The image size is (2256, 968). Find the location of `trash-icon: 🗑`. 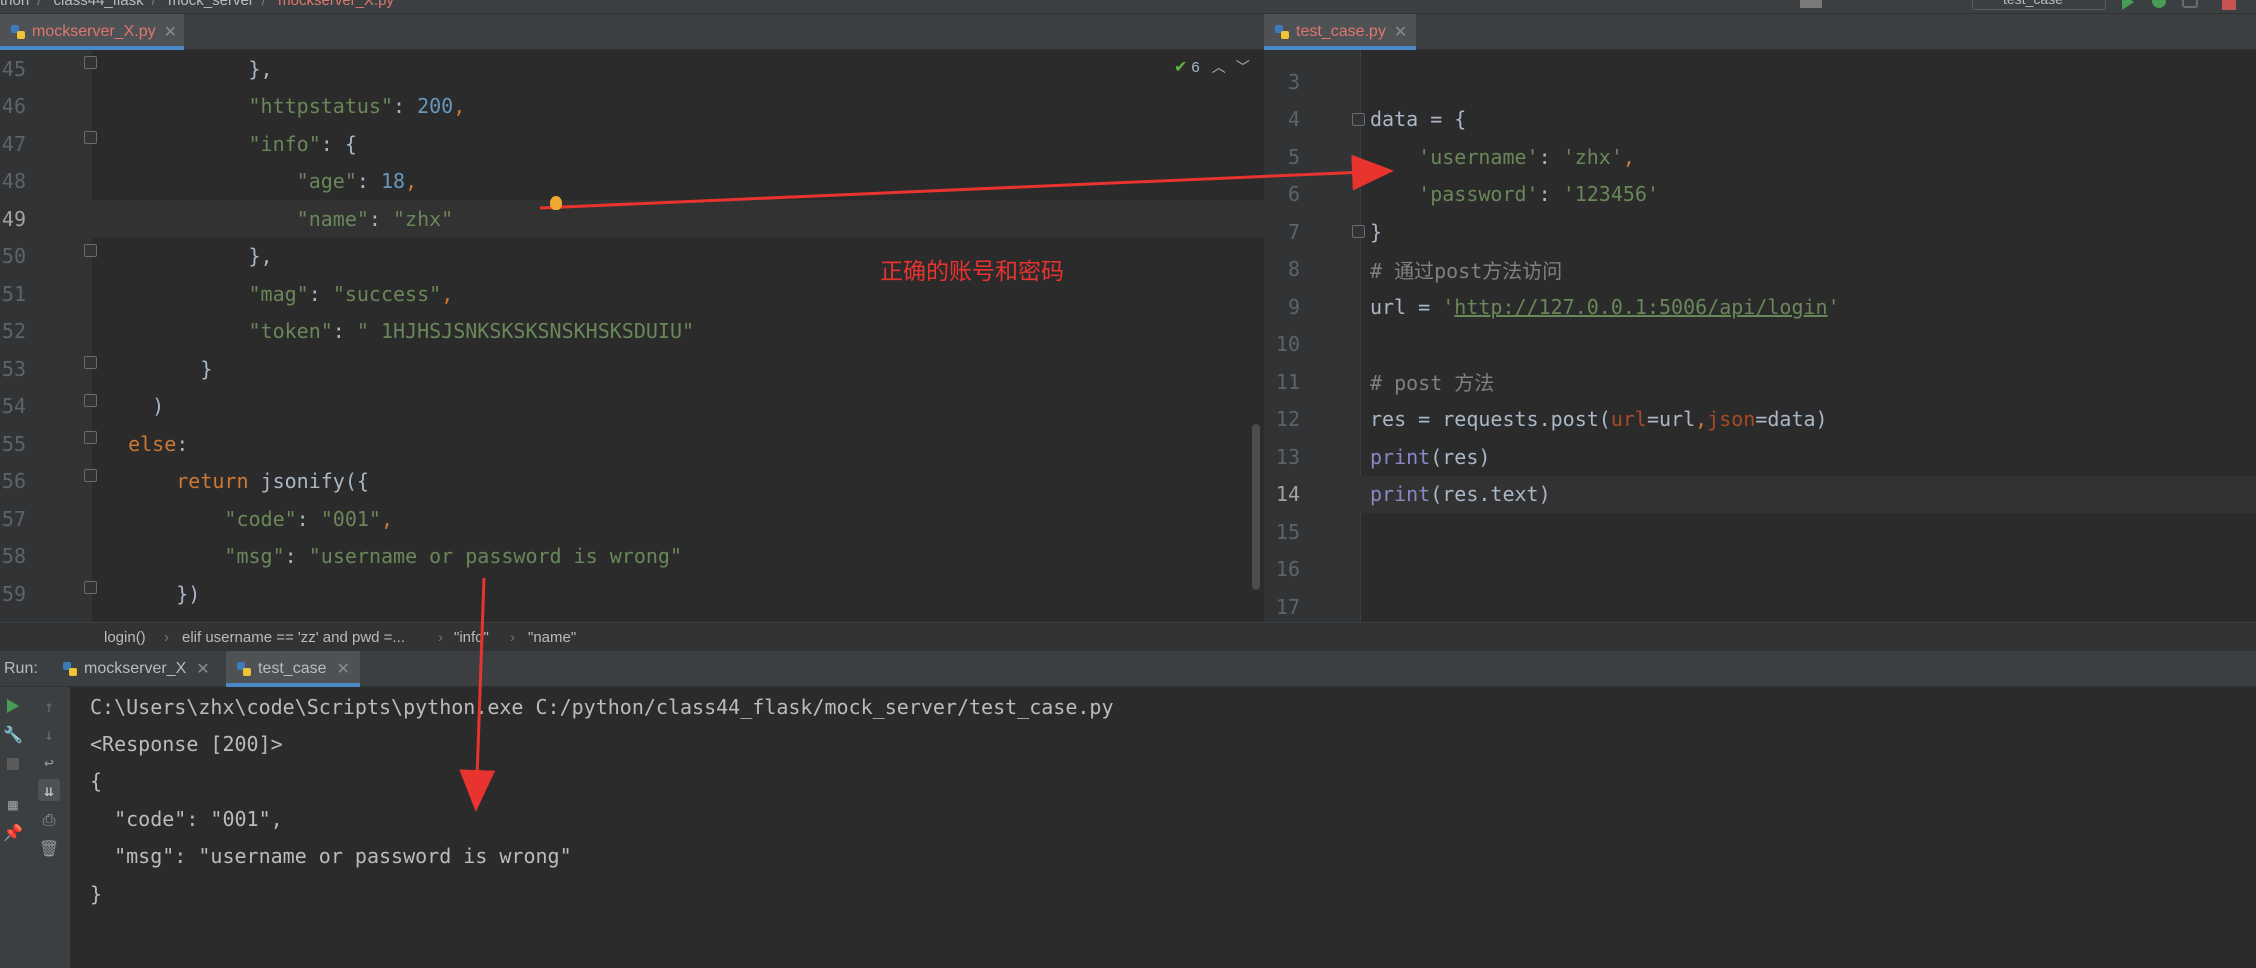

trash-icon: 🗑 is located at coordinates (49, 848).